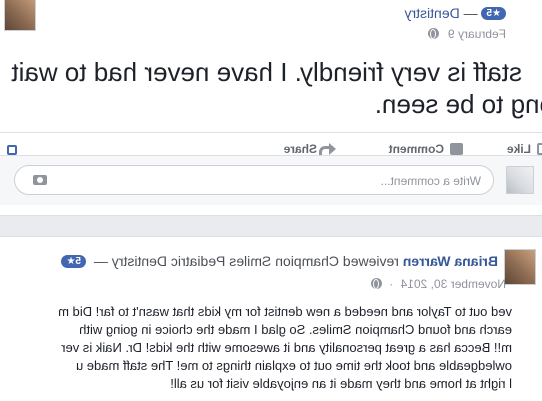  I want to click on share-label: Share, so click(300, 149).